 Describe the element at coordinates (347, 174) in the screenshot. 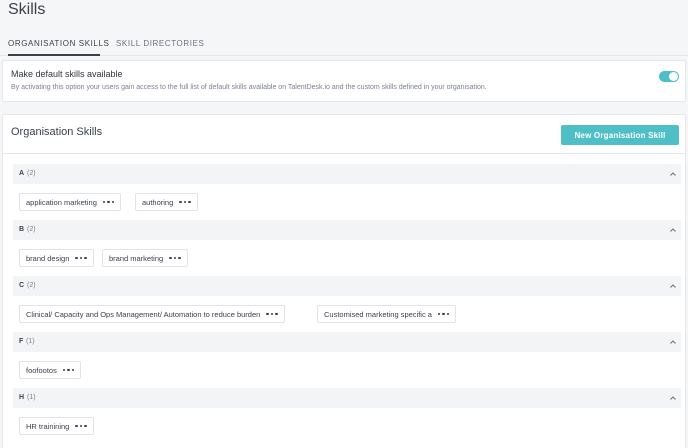

I see `skill-group-header: A (2)` at that location.